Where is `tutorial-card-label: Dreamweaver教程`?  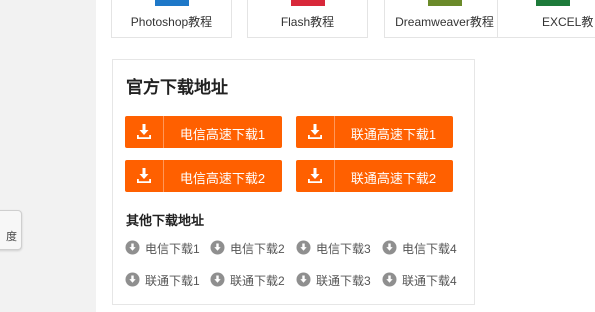
tutorial-card-label: Dreamweaver教程 is located at coordinates (444, 22).